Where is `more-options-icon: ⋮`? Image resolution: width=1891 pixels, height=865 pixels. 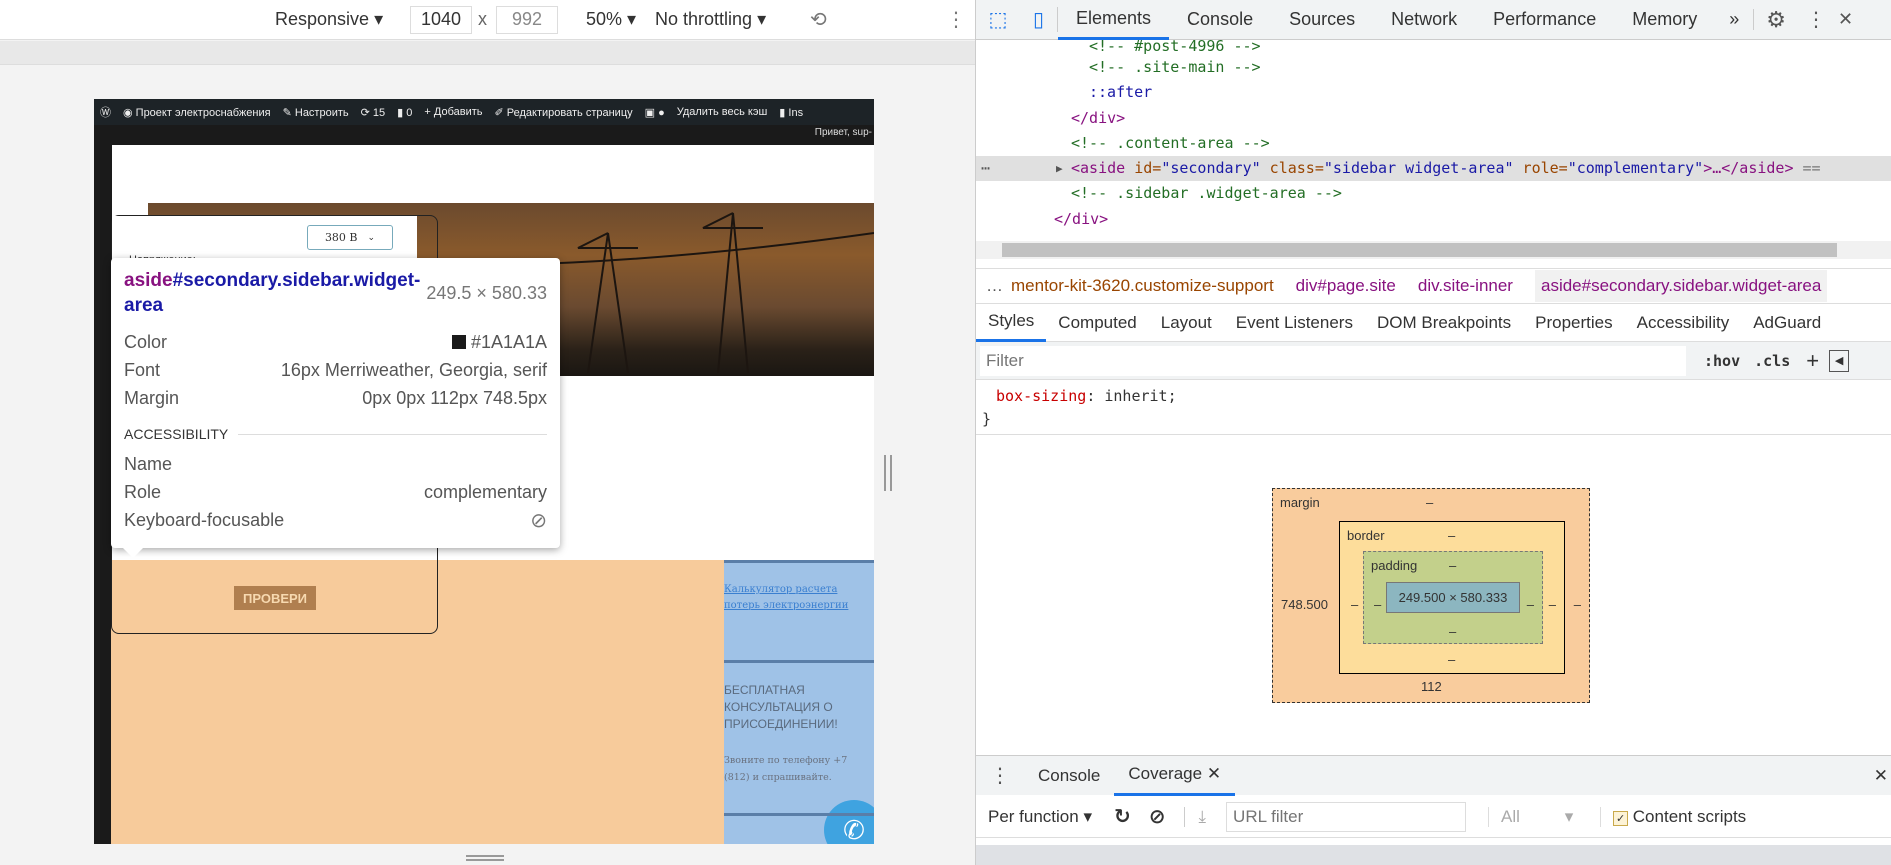 more-options-icon: ⋮ is located at coordinates (956, 19).